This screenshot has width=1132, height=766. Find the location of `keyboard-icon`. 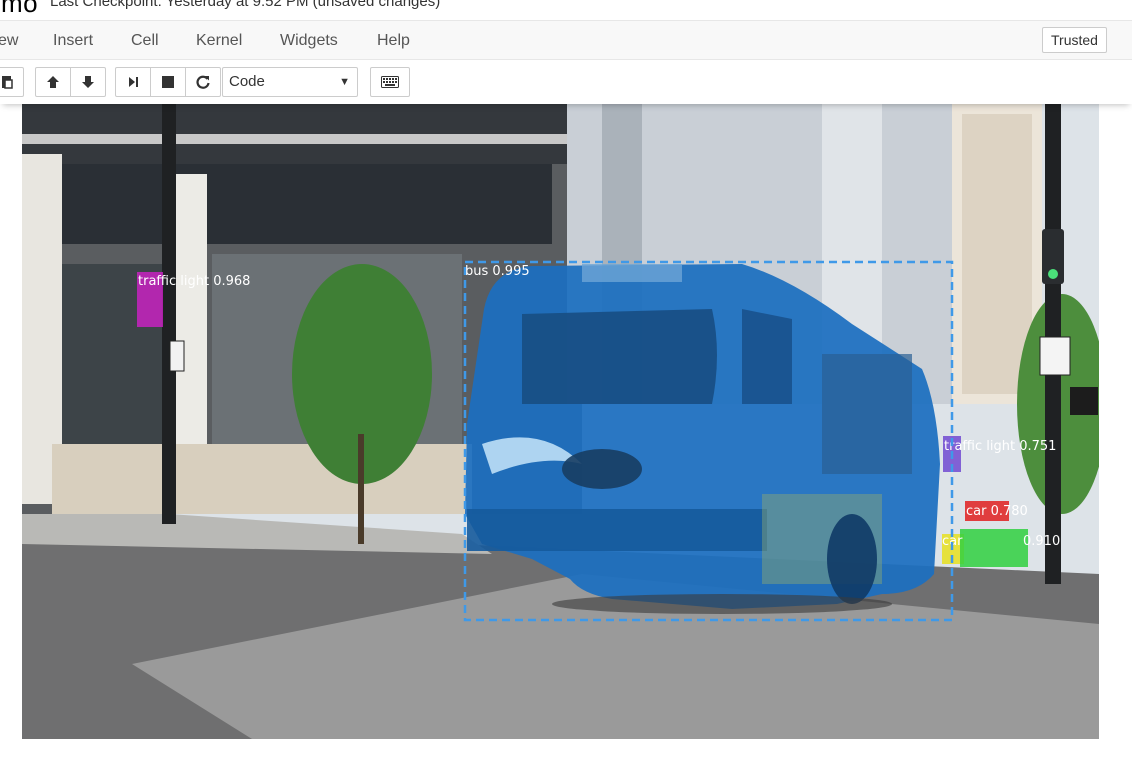

keyboard-icon is located at coordinates (390, 82).